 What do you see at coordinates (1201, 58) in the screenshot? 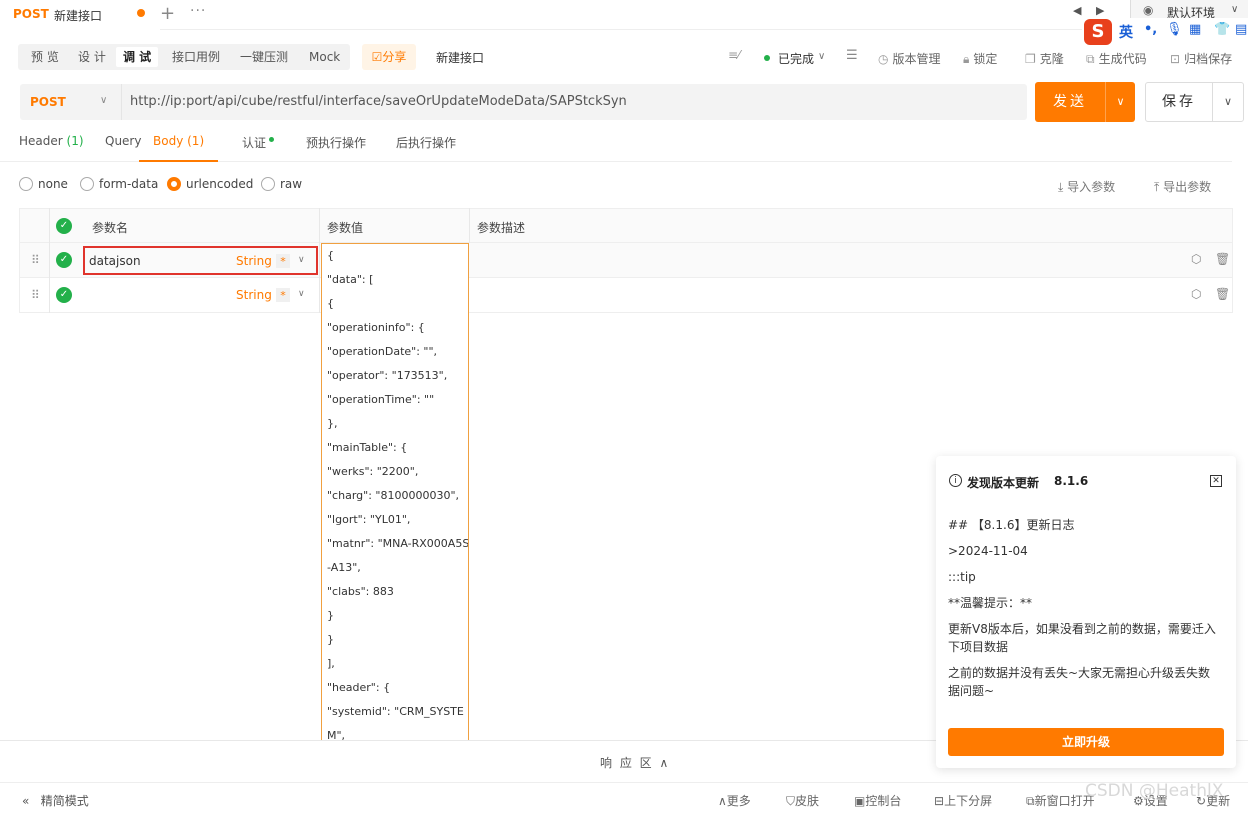
I see `archive-button: ⊡ 归档保存` at bounding box center [1201, 58].